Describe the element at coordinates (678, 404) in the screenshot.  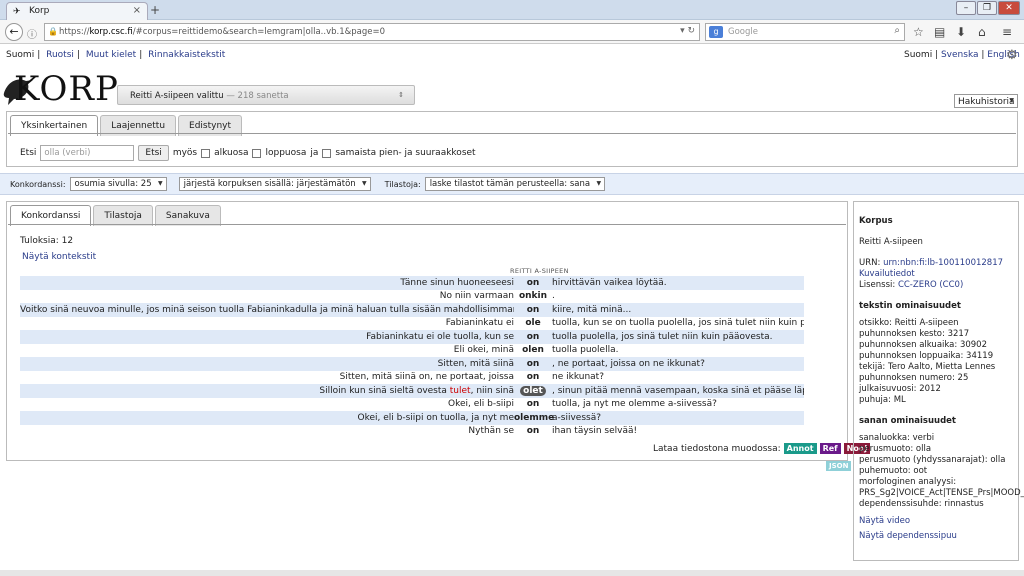
I see `right-context: tuolla, ja nyt me olemme a-siivessä?` at that location.